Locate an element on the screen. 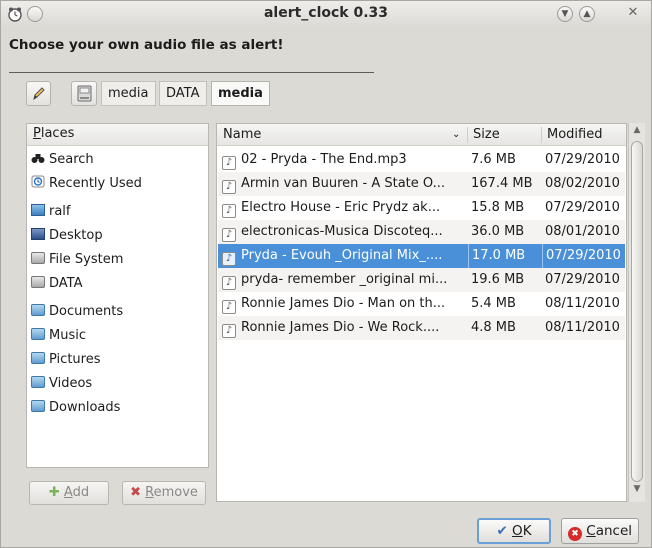  place-videos: Videos is located at coordinates (61, 384).